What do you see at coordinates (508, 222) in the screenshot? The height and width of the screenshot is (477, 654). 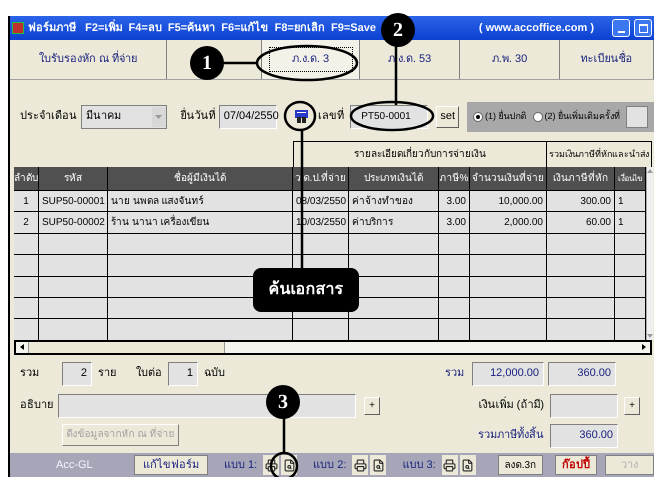 I see `table-cell: 2,000.00` at bounding box center [508, 222].